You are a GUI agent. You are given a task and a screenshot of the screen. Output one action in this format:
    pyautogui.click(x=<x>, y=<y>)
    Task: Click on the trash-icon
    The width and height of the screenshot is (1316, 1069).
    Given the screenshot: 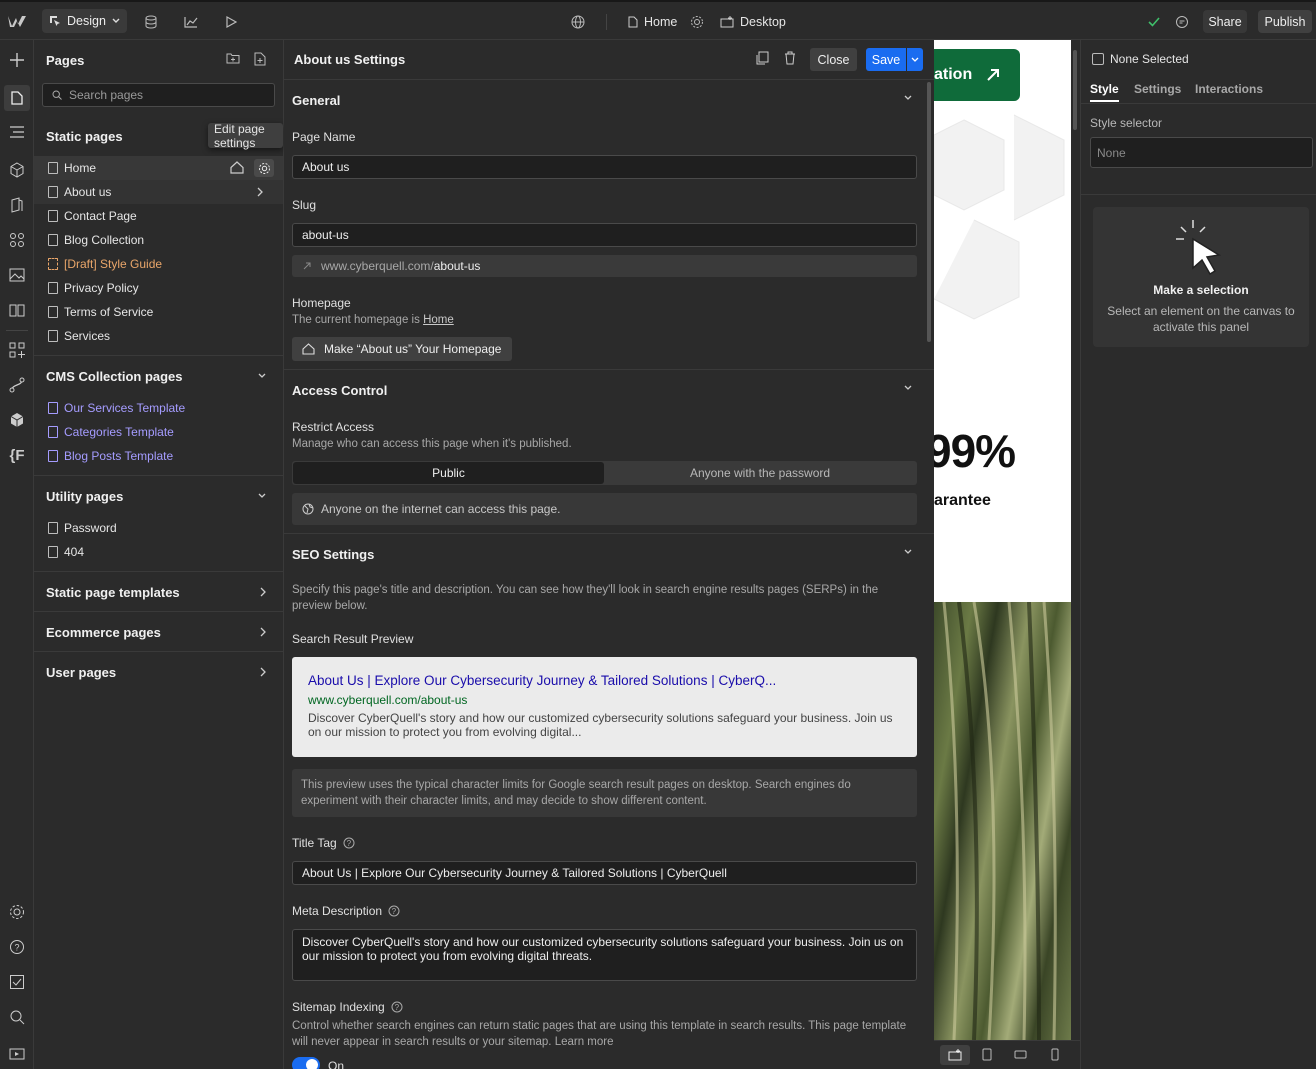 What is the action you would take?
    pyautogui.click(x=790, y=58)
    